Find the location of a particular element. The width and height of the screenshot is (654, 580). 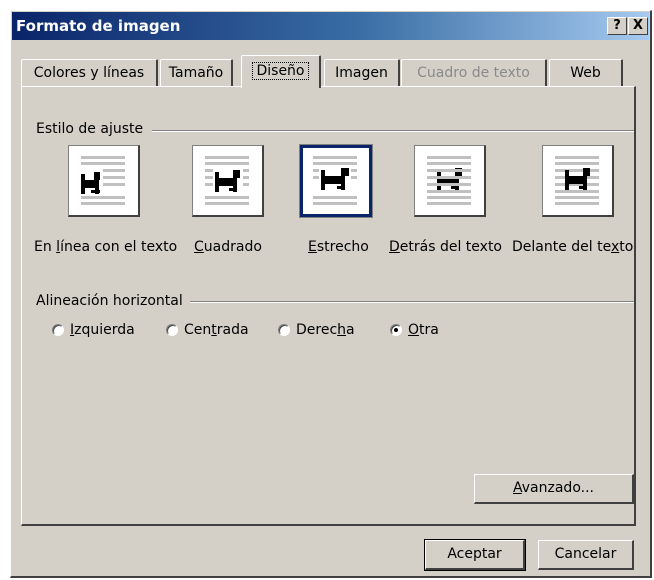

alignment-group-label: Alineación horizontal is located at coordinates (112, 301).